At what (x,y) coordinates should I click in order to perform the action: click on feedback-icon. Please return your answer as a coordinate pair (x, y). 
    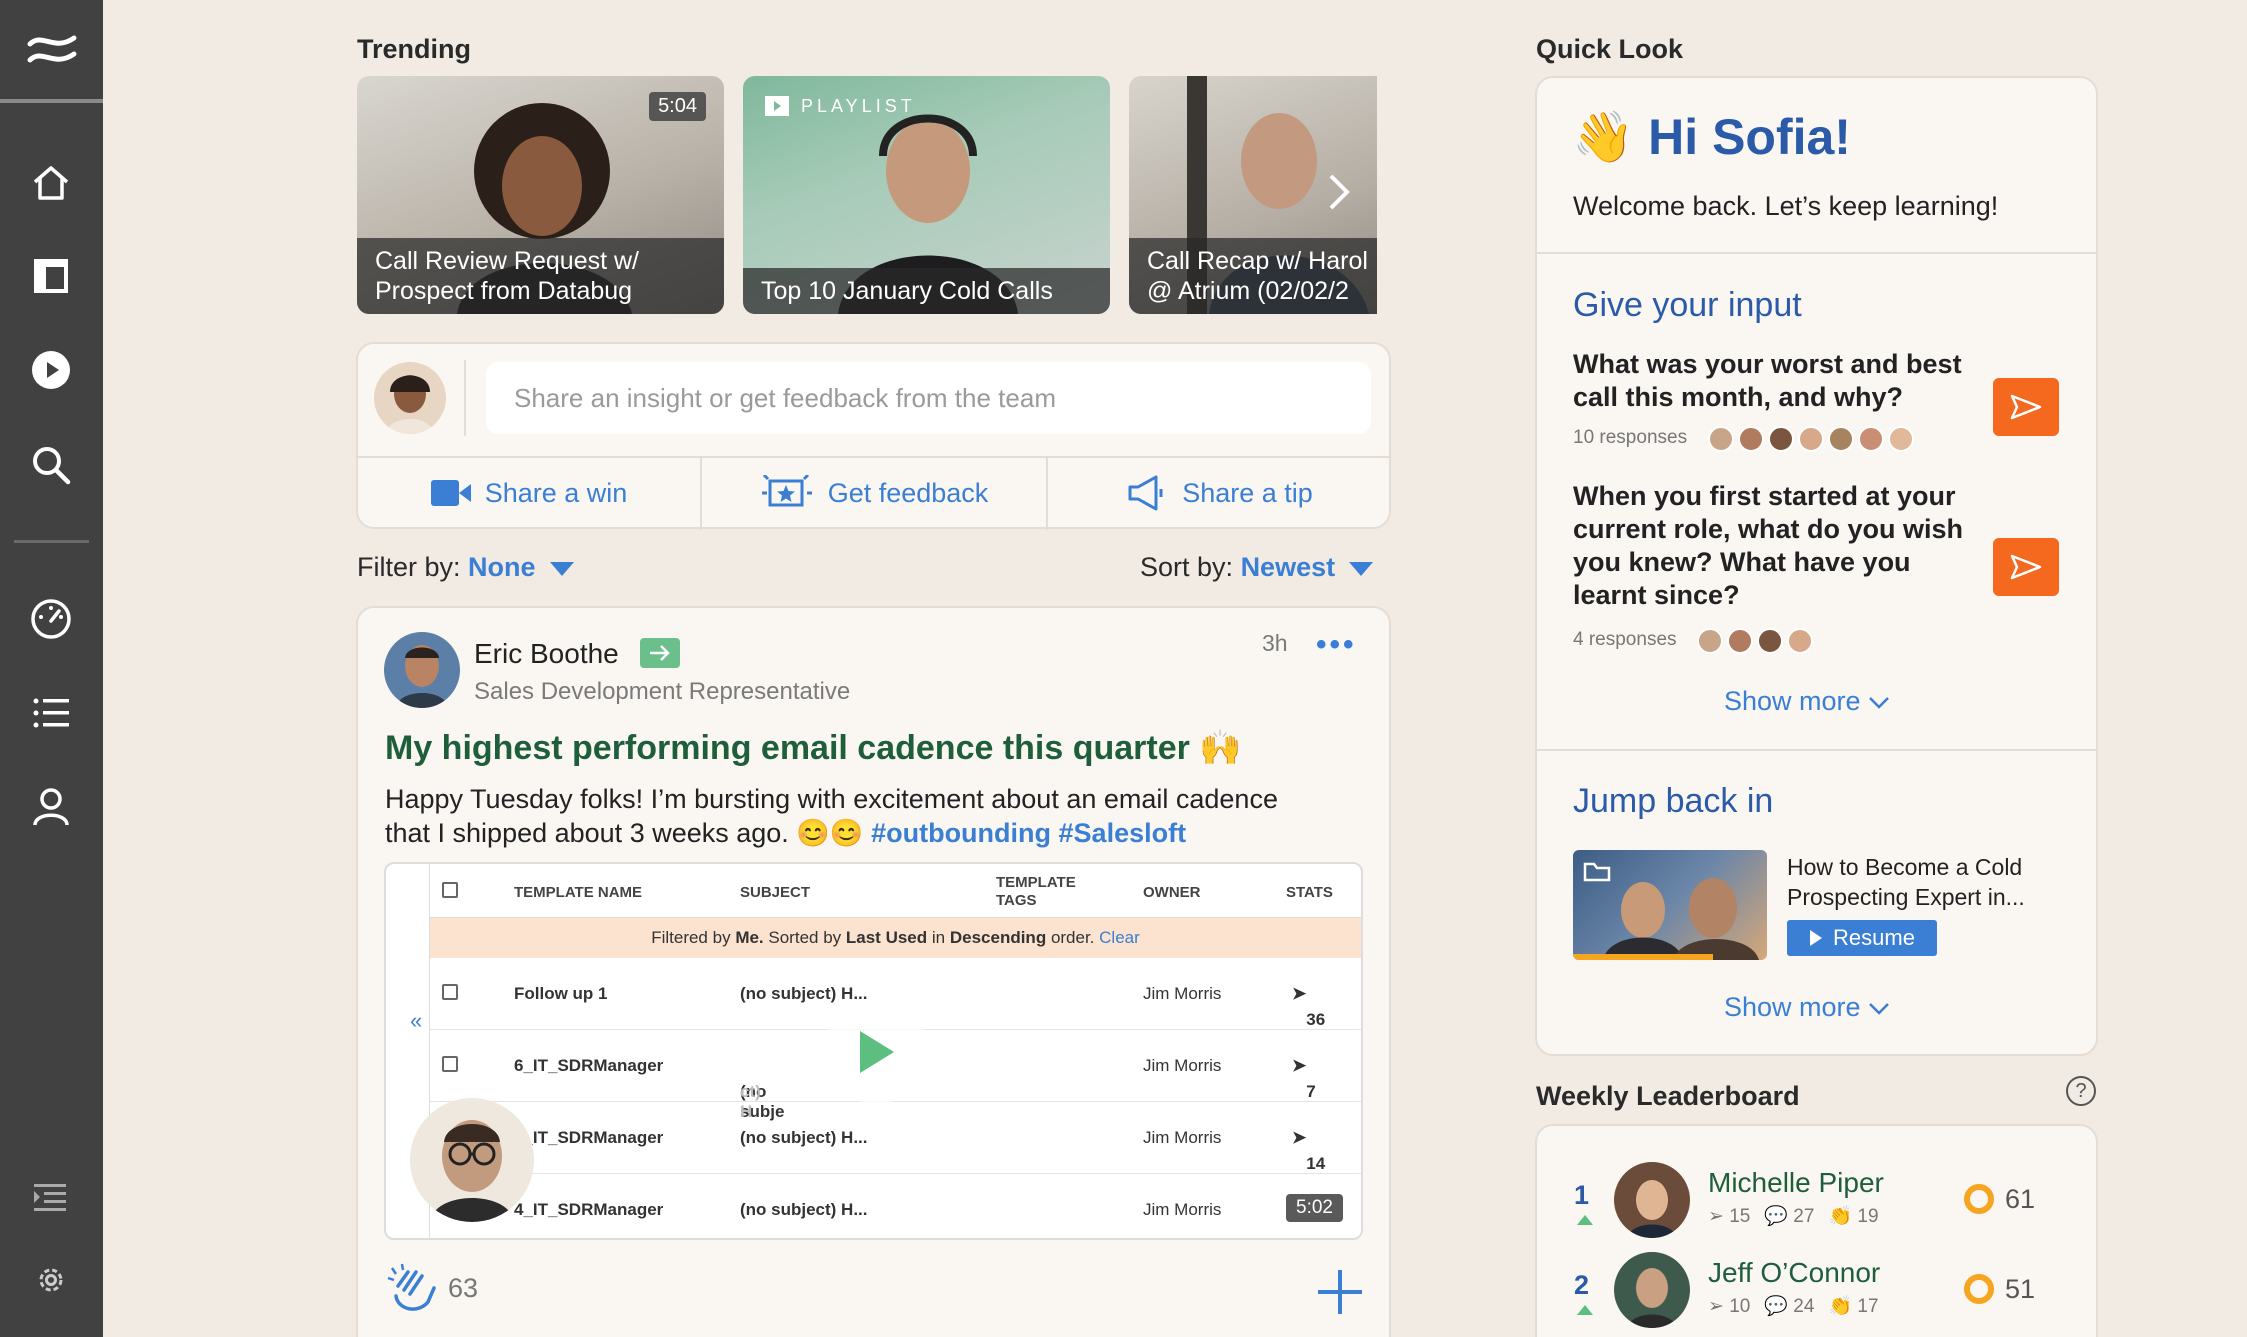
    Looking at the image, I should click on (786, 491).